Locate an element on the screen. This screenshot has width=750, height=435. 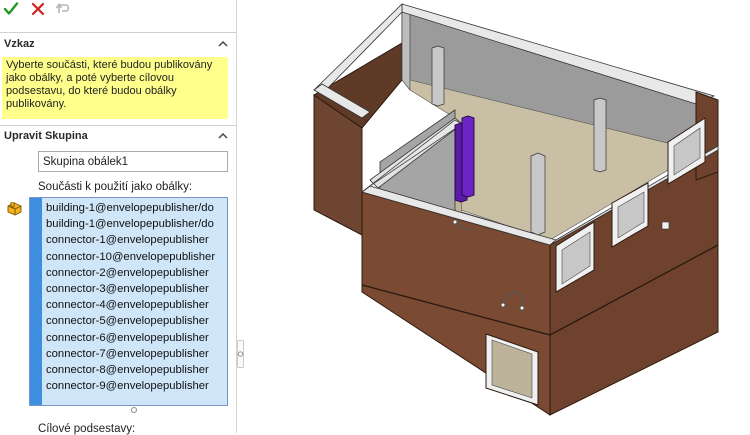
target-subassemblies-label: Cílové podsestavy: is located at coordinates (87, 429).